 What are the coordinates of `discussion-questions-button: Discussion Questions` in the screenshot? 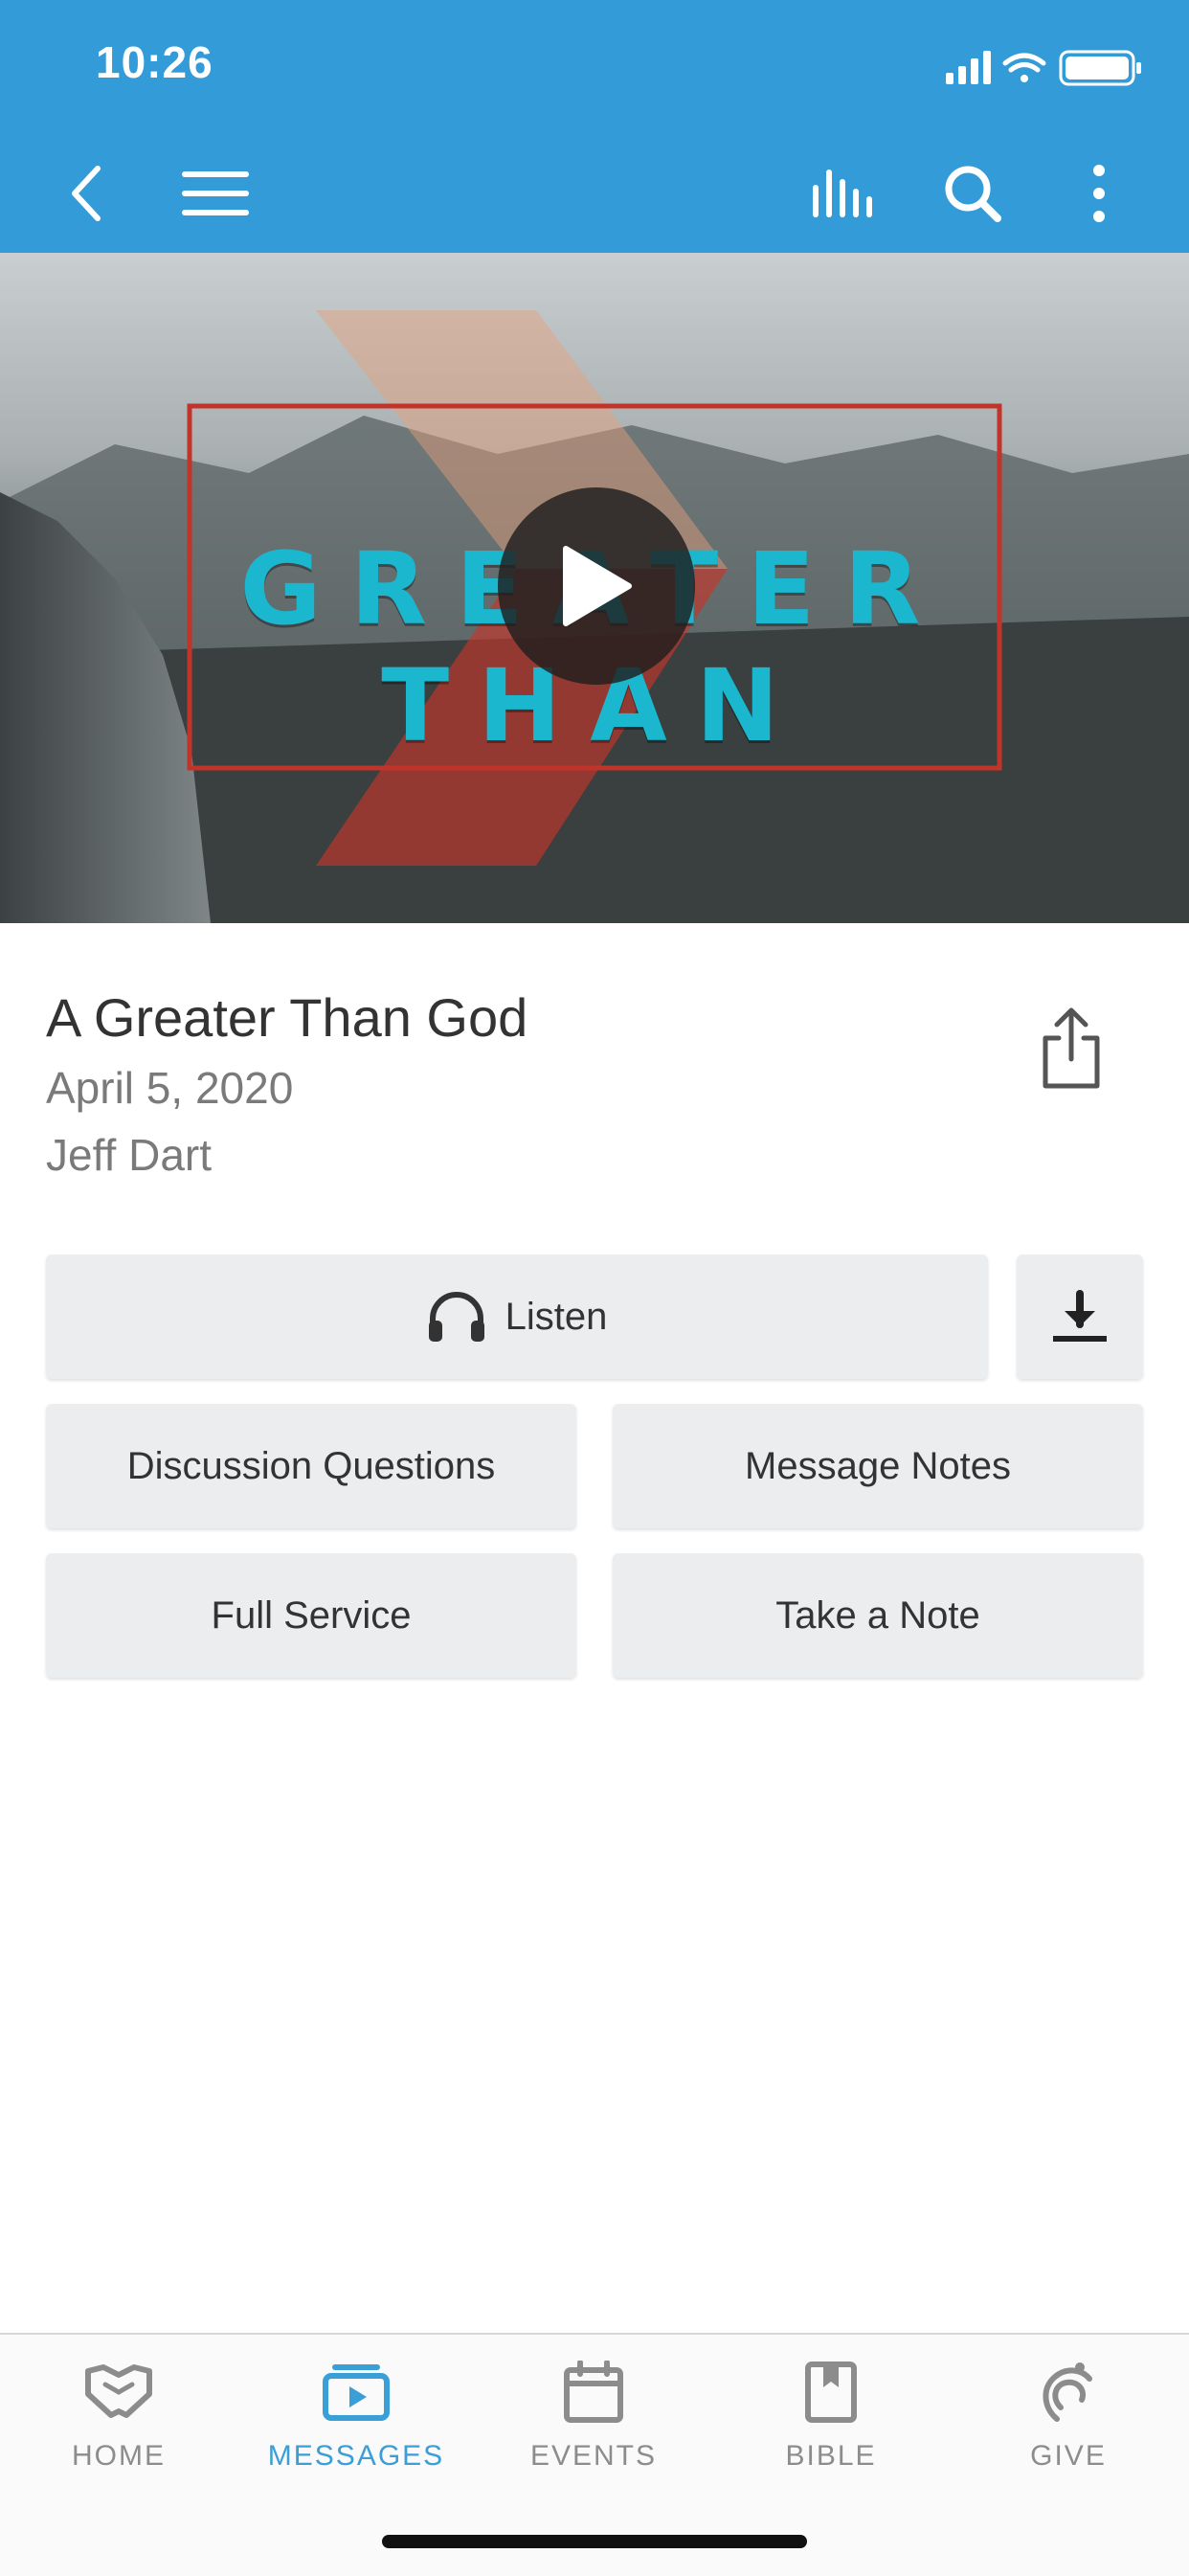 It's located at (311, 1466).